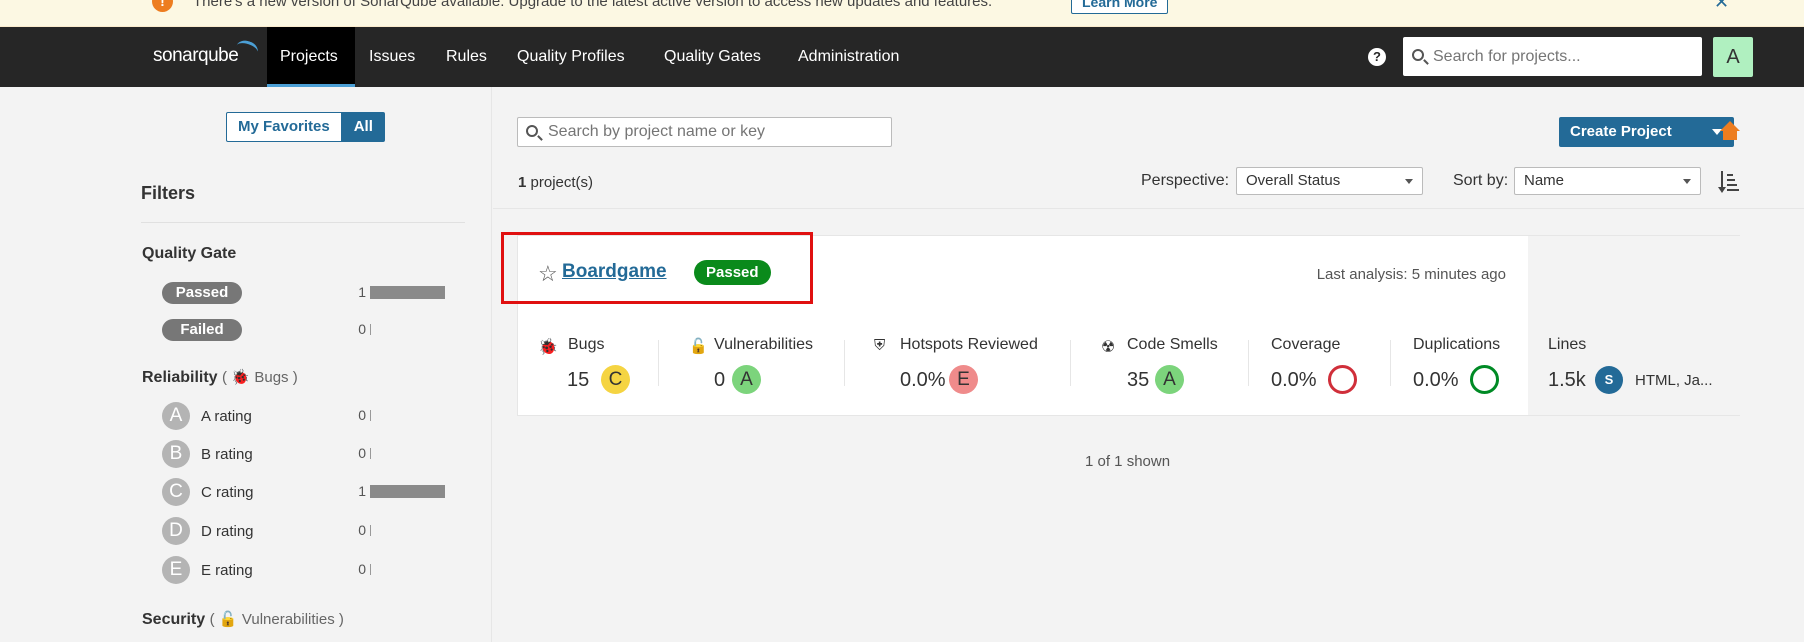  I want to click on metric-label: Vulnerabilities, so click(764, 344).